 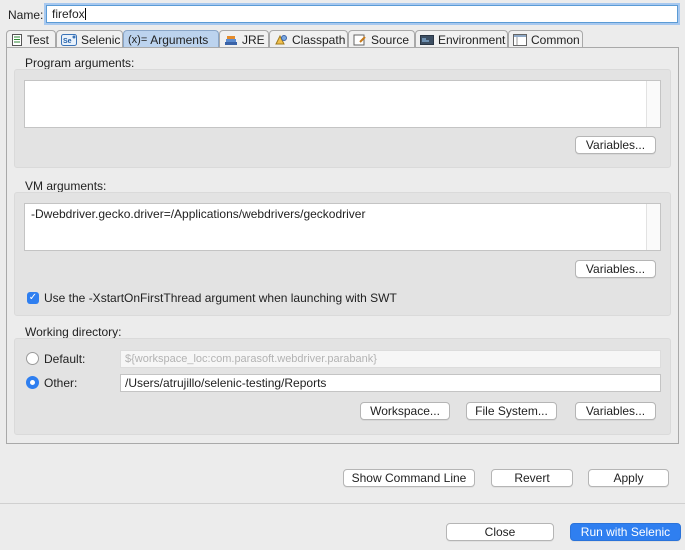 I want to click on apply-button: Apply, so click(x=628, y=478).